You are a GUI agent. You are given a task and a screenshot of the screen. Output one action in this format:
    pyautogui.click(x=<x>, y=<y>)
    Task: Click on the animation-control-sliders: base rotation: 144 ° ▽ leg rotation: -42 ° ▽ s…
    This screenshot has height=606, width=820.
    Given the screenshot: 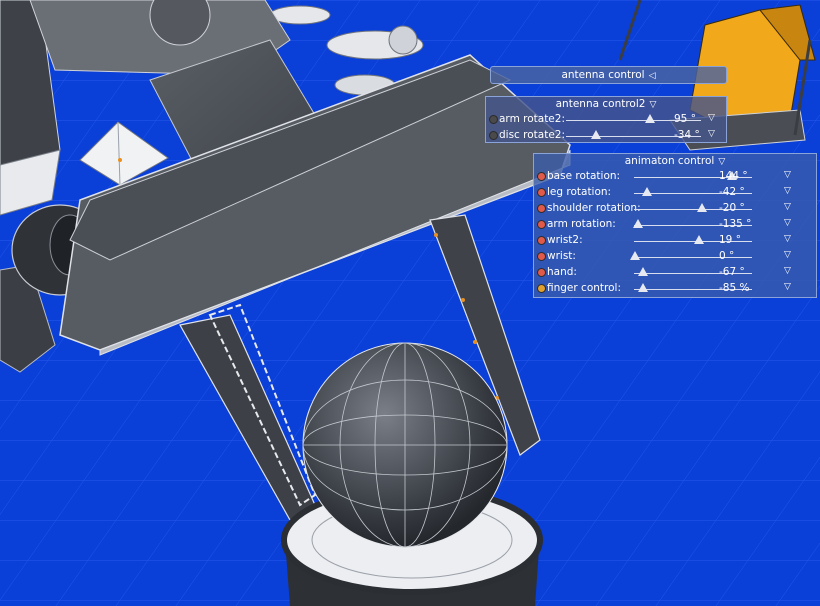 What is the action you would take?
    pyautogui.click(x=675, y=233)
    